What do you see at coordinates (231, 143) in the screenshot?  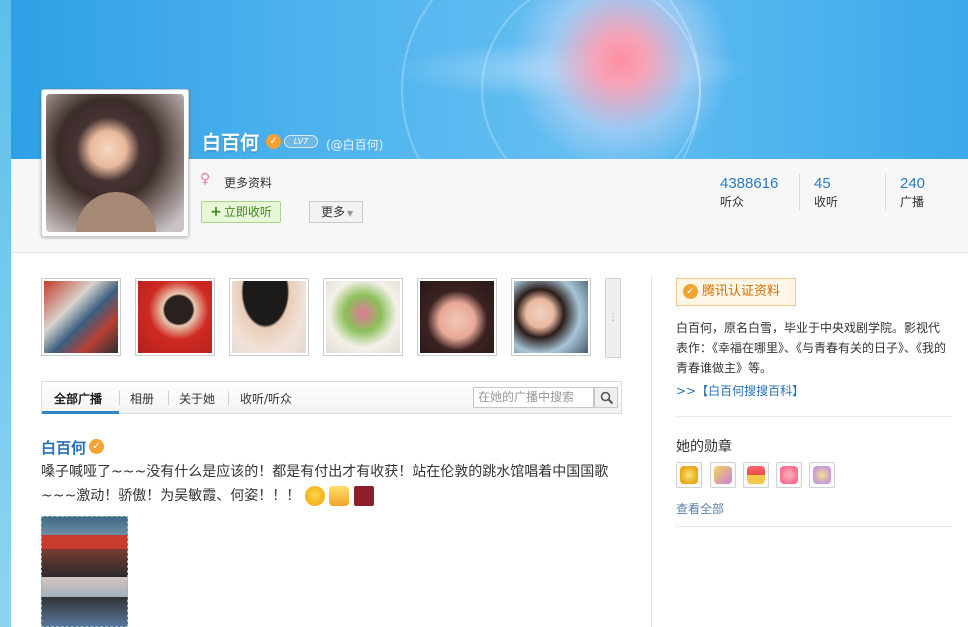 I see `profile-name: 白百何` at bounding box center [231, 143].